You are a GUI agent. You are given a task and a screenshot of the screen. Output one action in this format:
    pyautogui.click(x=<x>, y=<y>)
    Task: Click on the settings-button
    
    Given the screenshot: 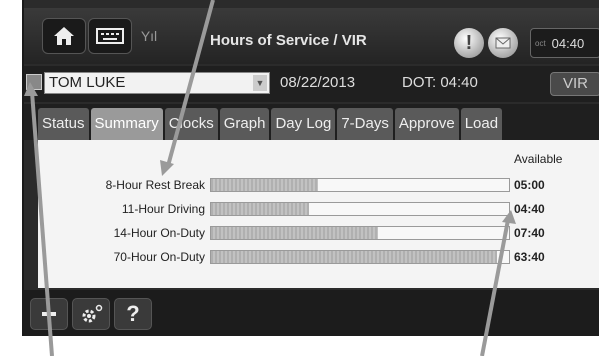 What is the action you would take?
    pyautogui.click(x=91, y=314)
    